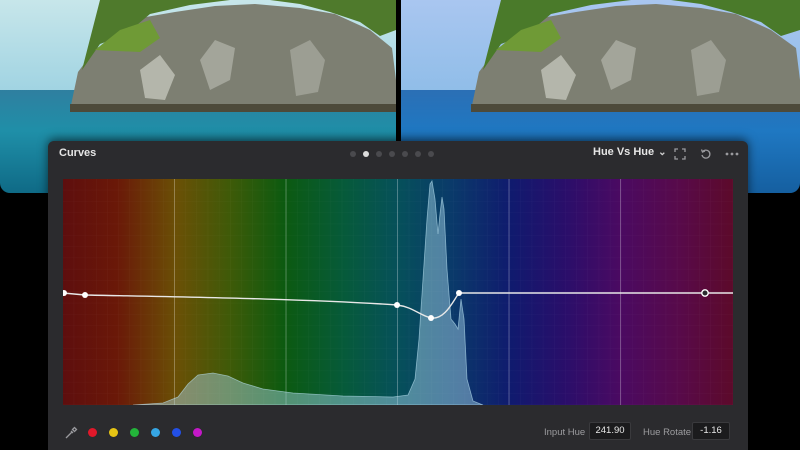  I want to click on more-icon, so click(732, 154).